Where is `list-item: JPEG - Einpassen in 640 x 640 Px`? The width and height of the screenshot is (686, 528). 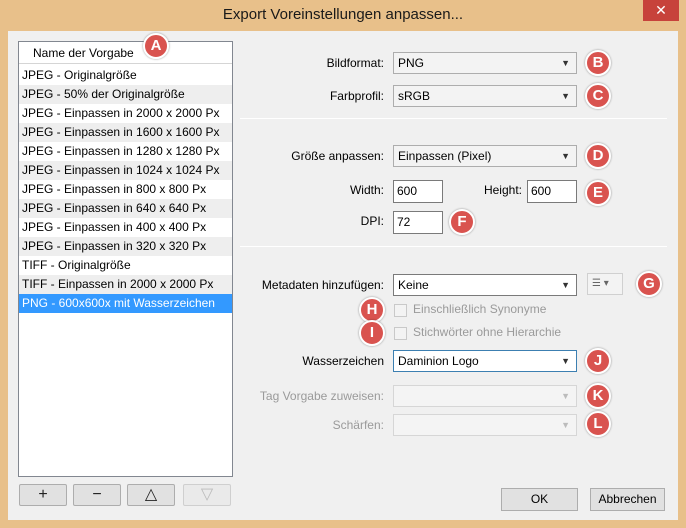
list-item: JPEG - Einpassen in 640 x 640 Px is located at coordinates (125, 208).